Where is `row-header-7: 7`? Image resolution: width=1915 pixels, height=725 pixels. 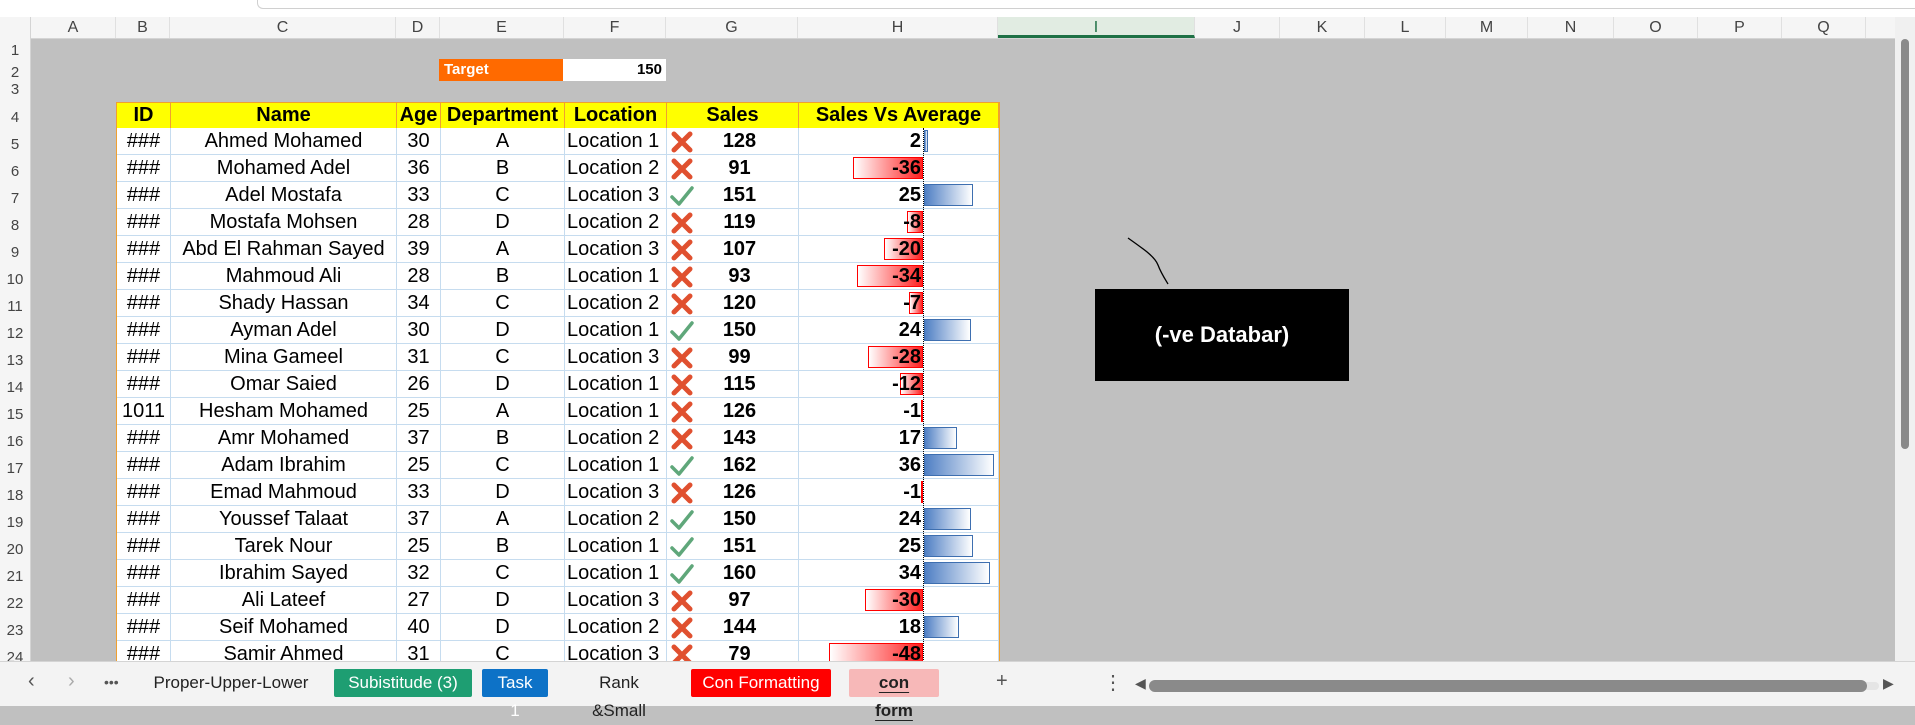
row-header-7: 7 is located at coordinates (15, 198).